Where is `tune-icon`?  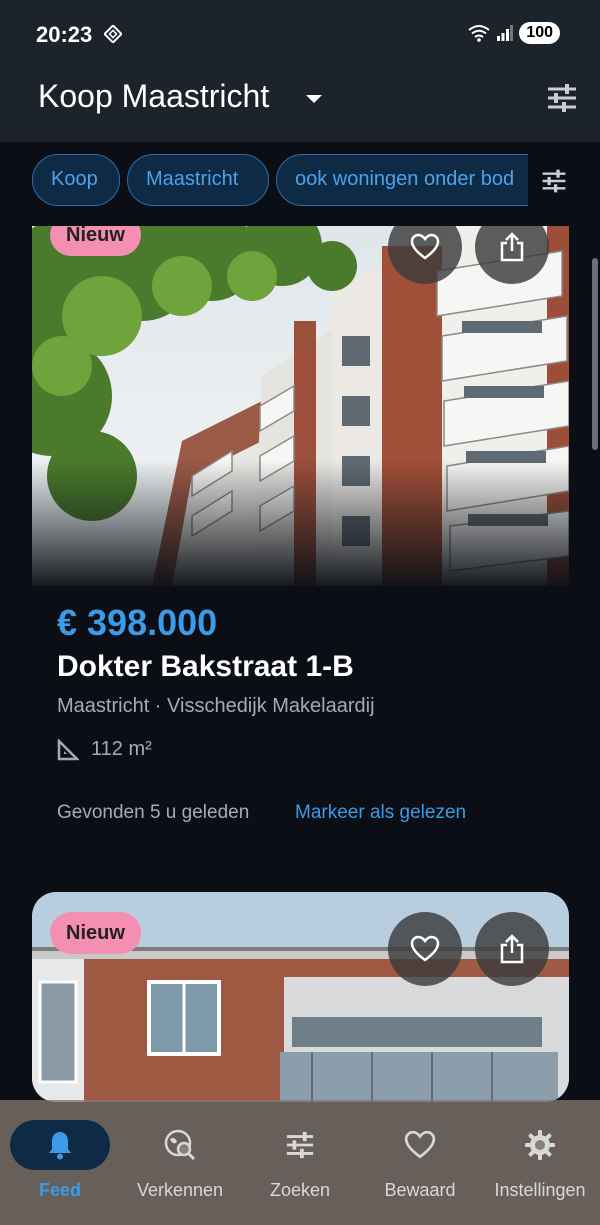 tune-icon is located at coordinates (300, 1145).